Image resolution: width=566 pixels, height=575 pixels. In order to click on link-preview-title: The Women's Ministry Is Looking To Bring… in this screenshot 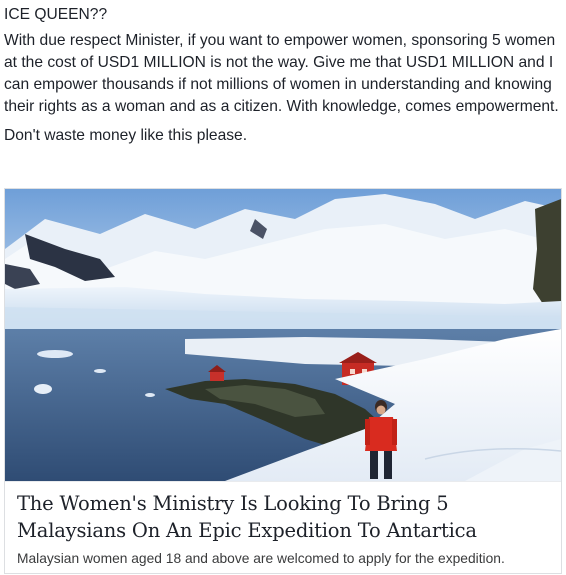, I will do `click(283, 517)`.